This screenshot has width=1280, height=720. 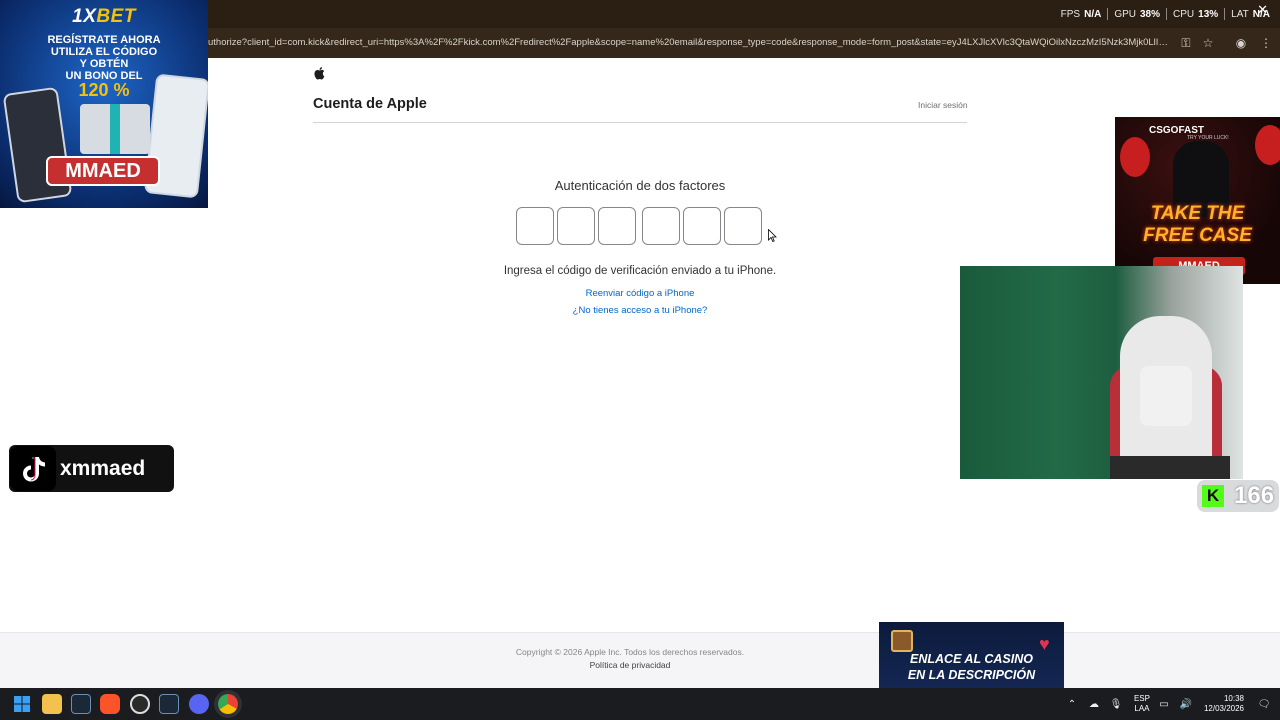 I want to click on brave-icon, so click(x=110, y=704).